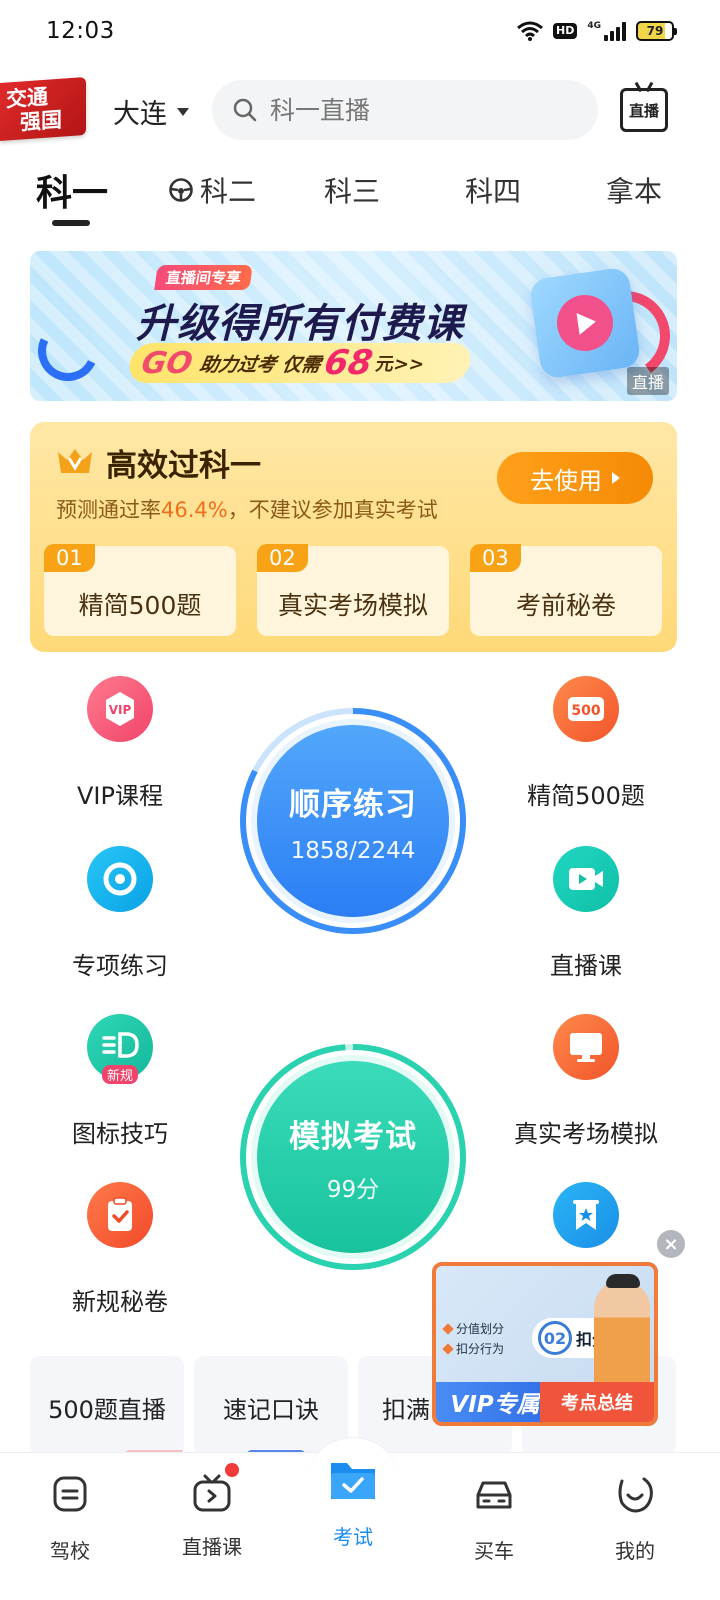  Describe the element at coordinates (480, 1349) in the screenshot. I see `video-line2-text: 扣分行为` at that location.